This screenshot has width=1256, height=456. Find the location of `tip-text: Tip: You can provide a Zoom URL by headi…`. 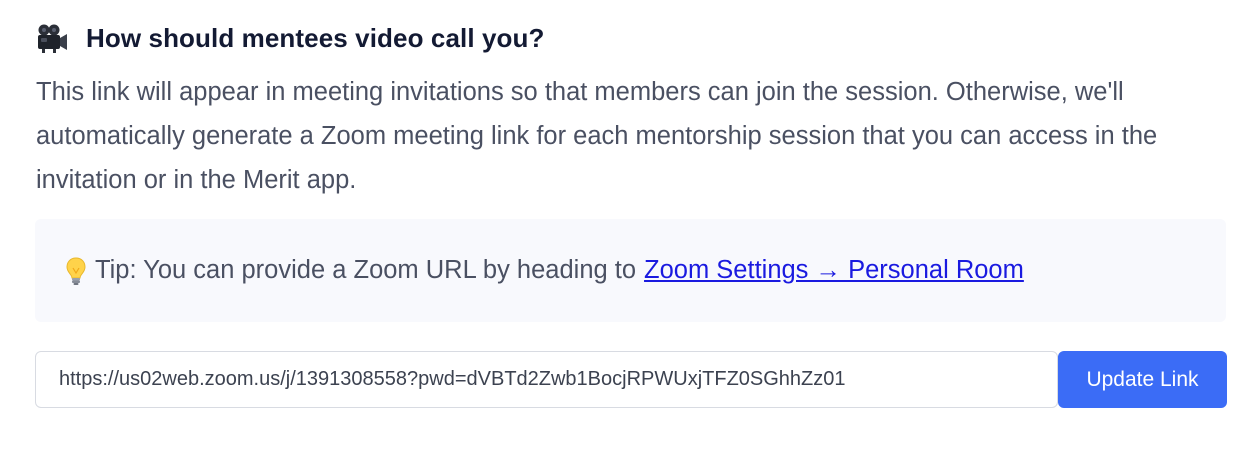

tip-text: Tip: You can provide a Zoom URL by headi… is located at coordinates (366, 270).